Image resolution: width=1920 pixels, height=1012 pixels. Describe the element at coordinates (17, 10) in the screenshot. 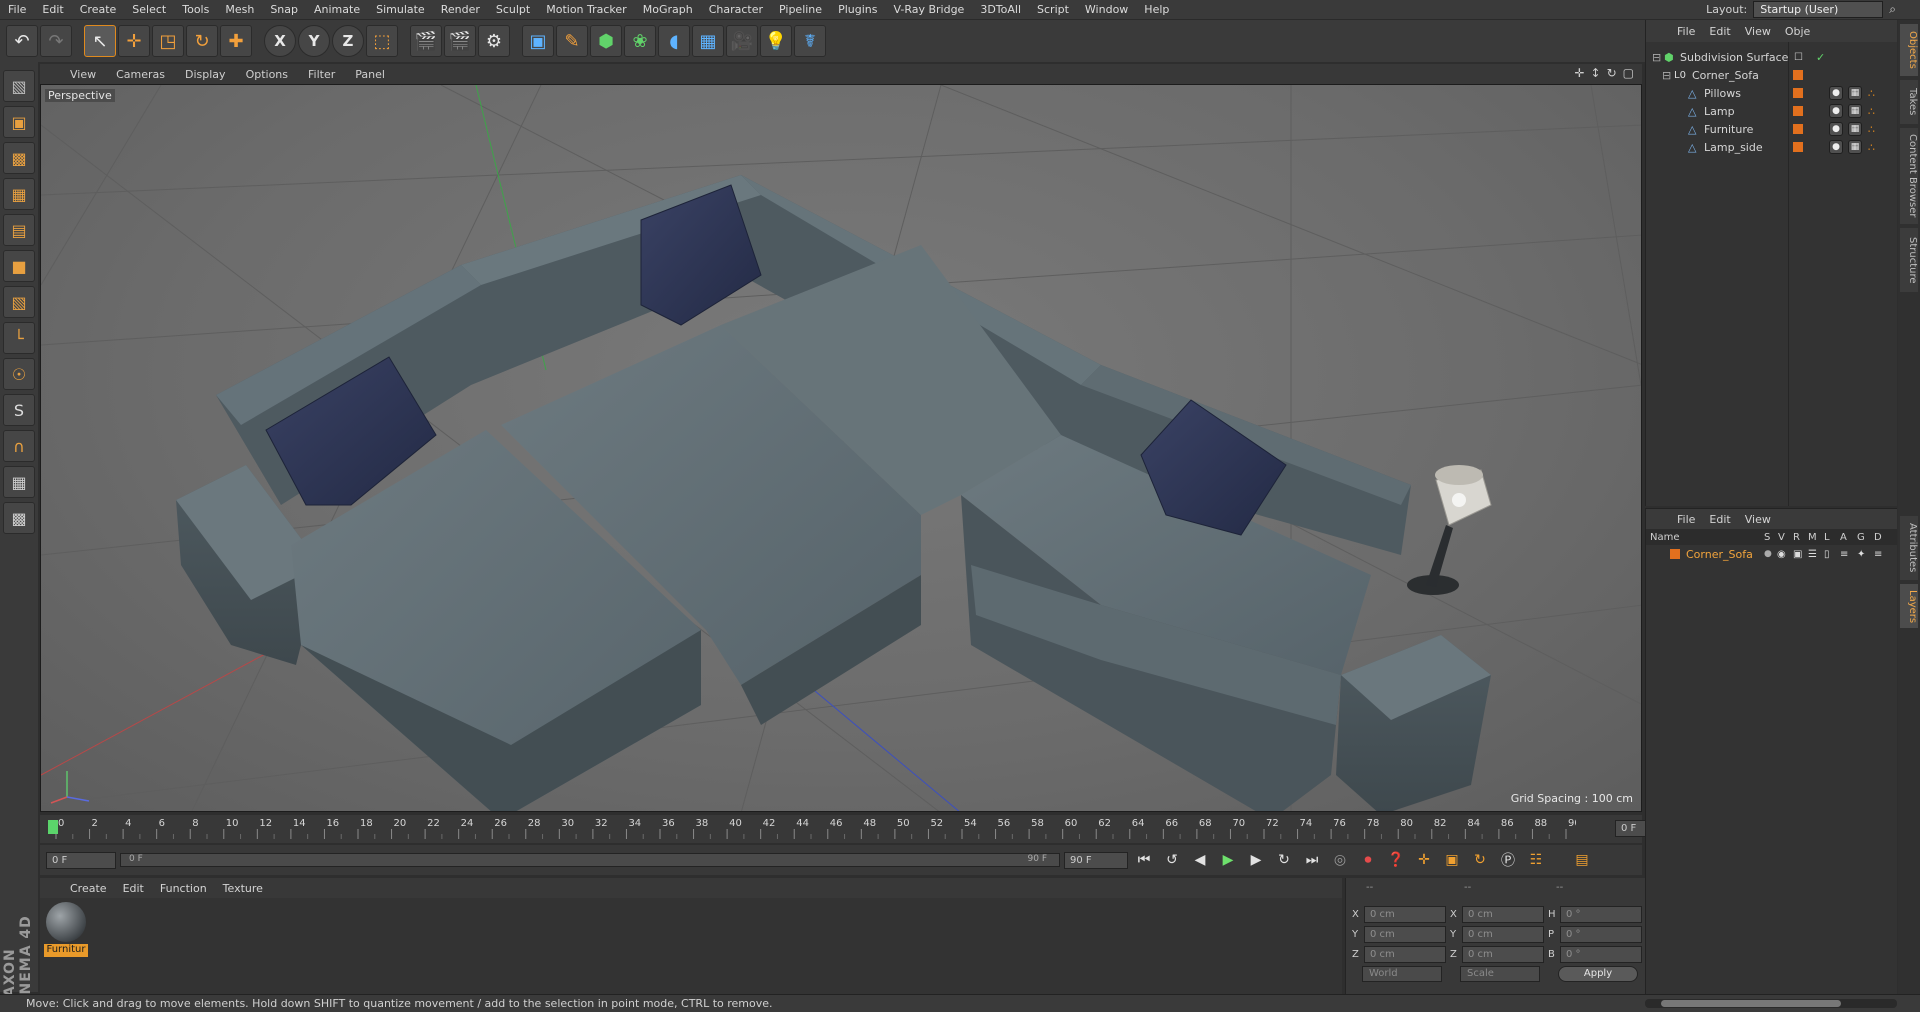

I see `menu-file: File` at that location.